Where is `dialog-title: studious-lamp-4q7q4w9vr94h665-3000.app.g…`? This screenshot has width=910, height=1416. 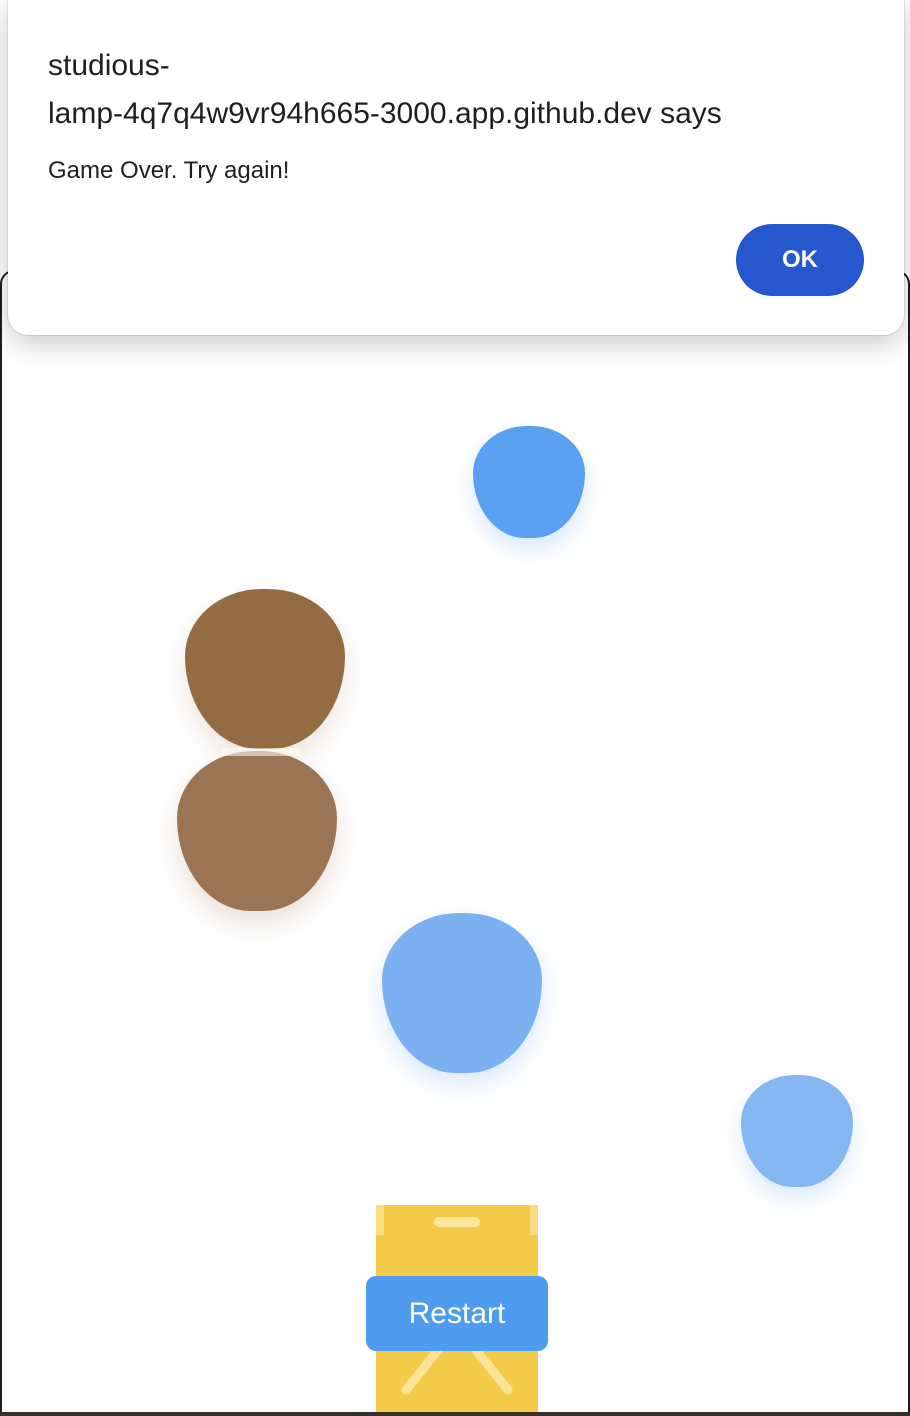
dialog-title: studious-lamp-4q7q4w9vr94h665-3000.app.g… is located at coordinates (385, 89).